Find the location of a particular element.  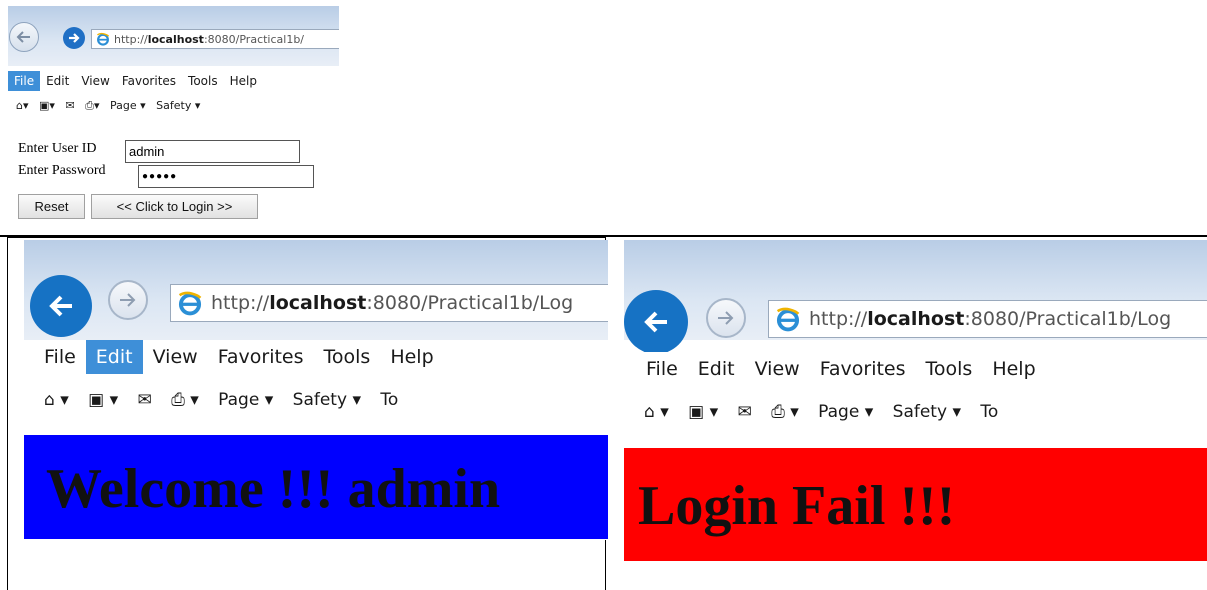

address-url: http://localhost:8080/Practical1b/ is located at coordinates (209, 39).